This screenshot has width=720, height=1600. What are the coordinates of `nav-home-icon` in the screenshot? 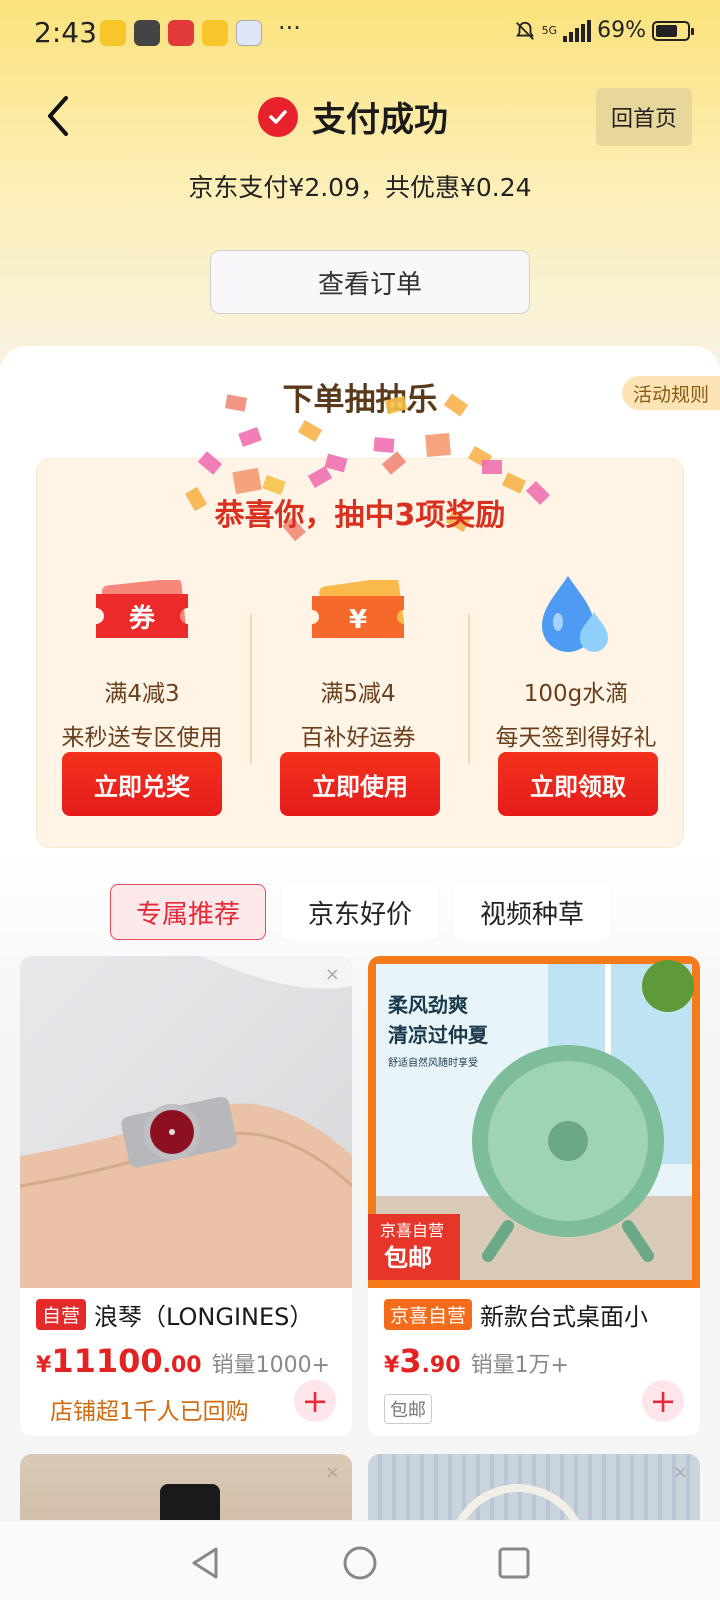 It's located at (360, 1563).